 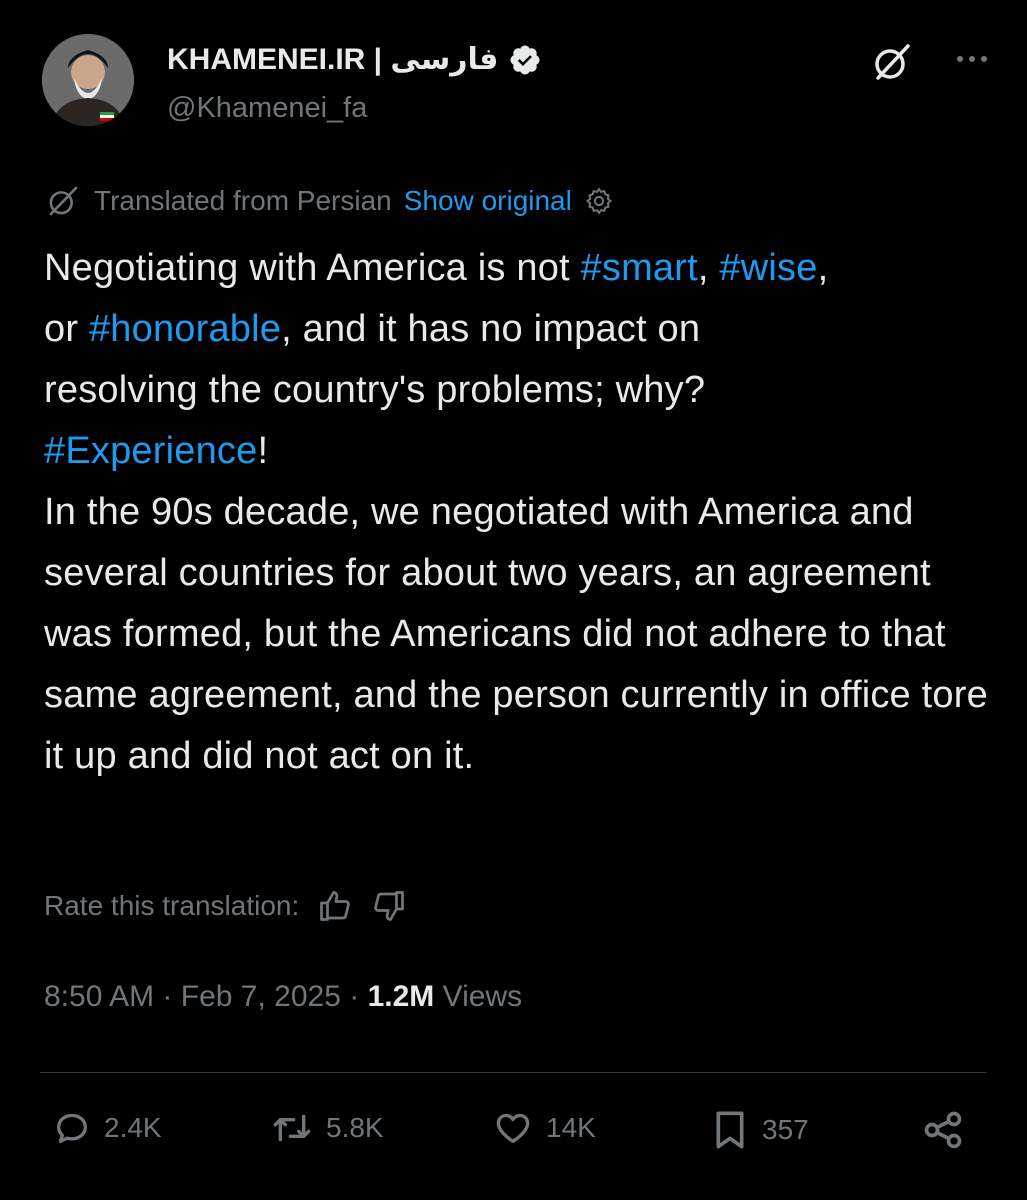 What do you see at coordinates (261, 996) in the screenshot?
I see `tweet-date: Feb 7, 2025` at bounding box center [261, 996].